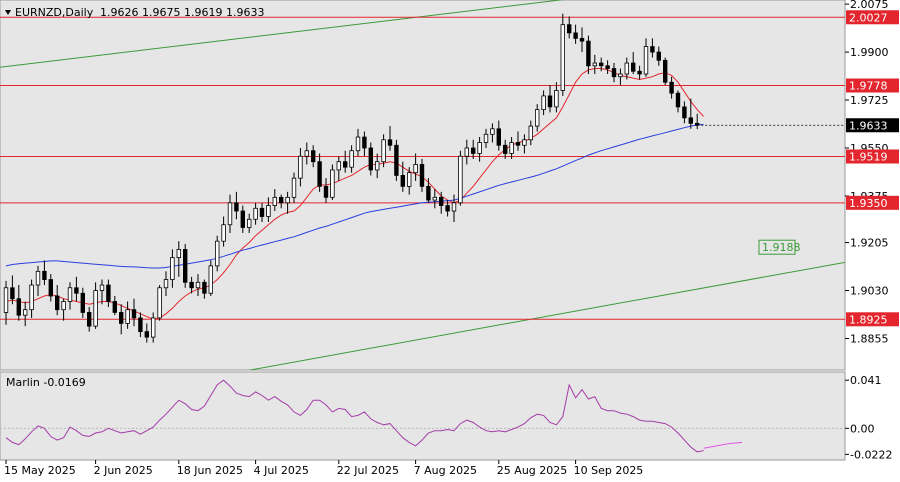  I want to click on chart-header: EURNZD,Daily 1.9626 1.9675 1.9619 1.9633, so click(134, 12).